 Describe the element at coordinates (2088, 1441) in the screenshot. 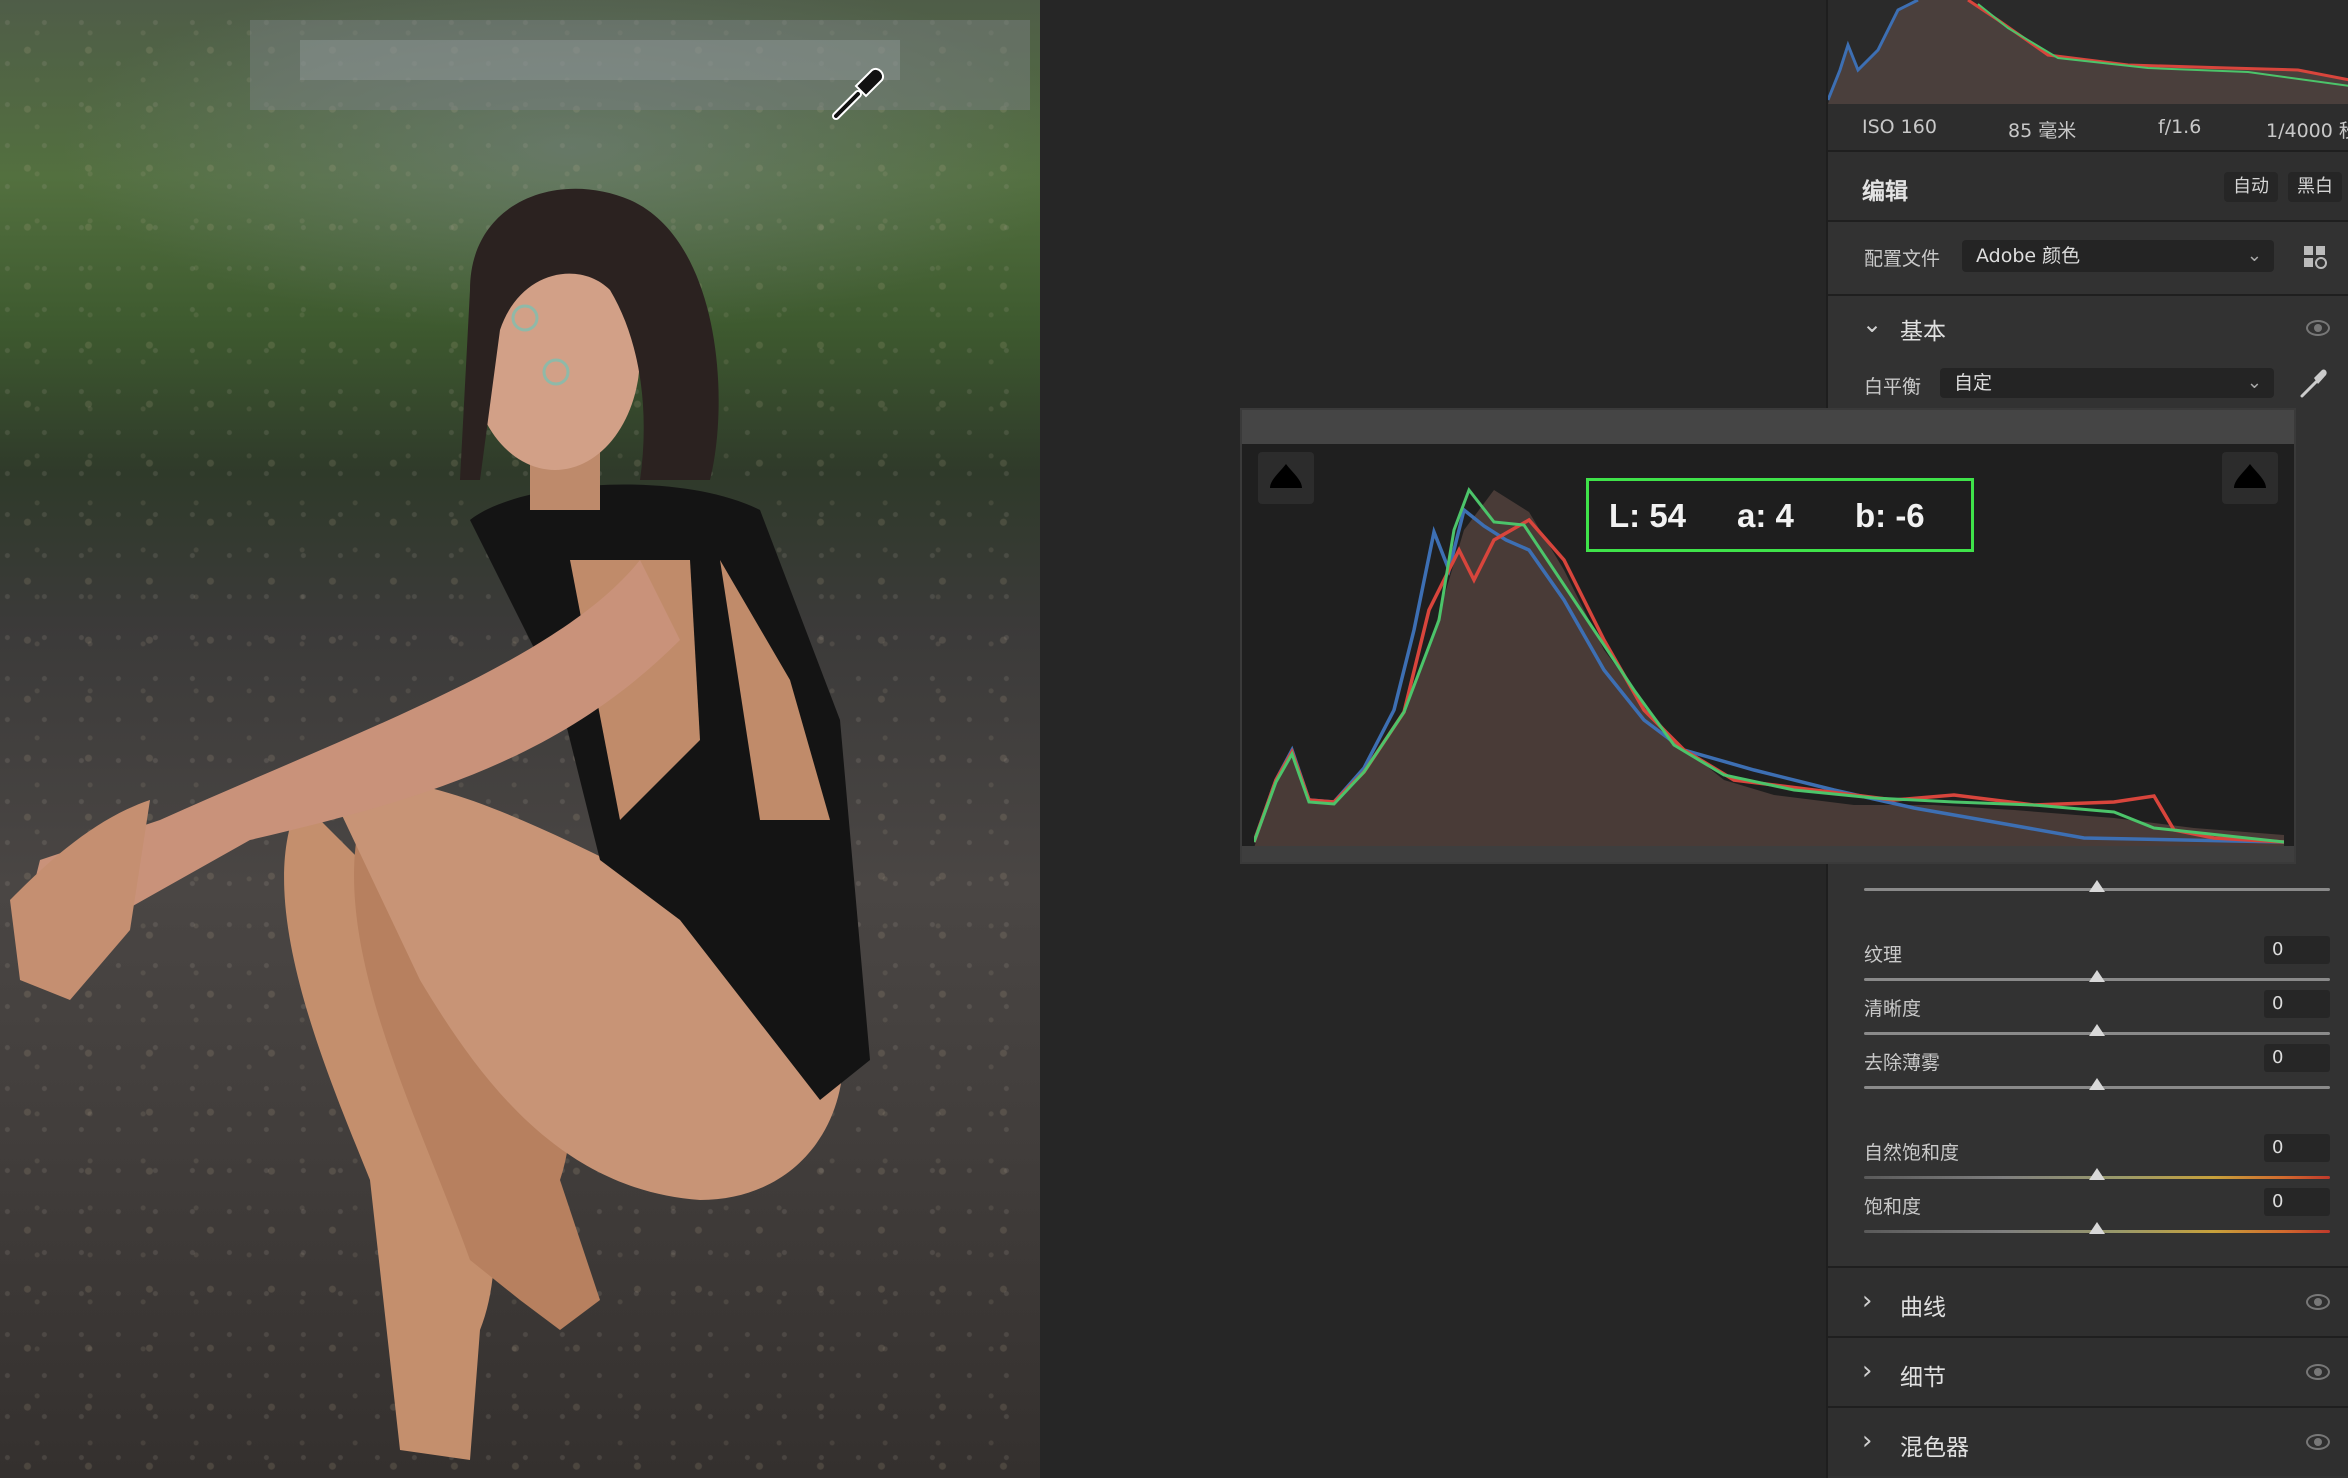

I see `color-mixer-section-header: › 混色器` at that location.